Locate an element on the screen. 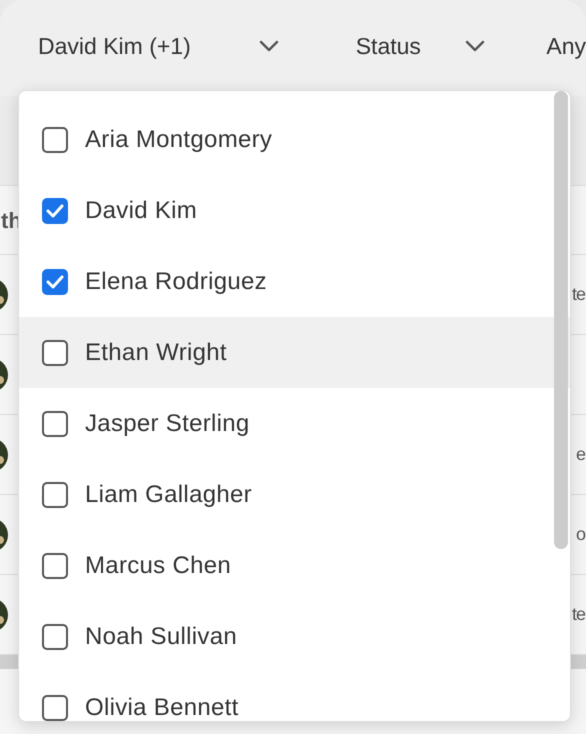 The height and width of the screenshot is (734, 586). menu-option: Ethan Wright is located at coordinates (294, 352).